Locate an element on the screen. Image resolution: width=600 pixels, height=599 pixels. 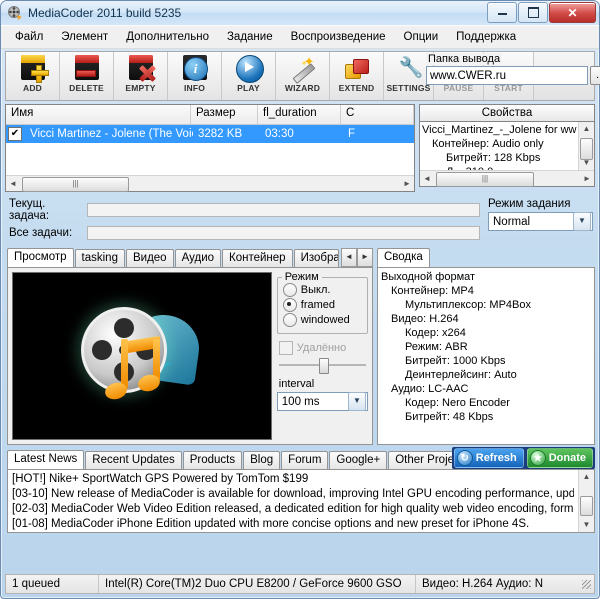
preview-slider is located at coordinates (322, 366).